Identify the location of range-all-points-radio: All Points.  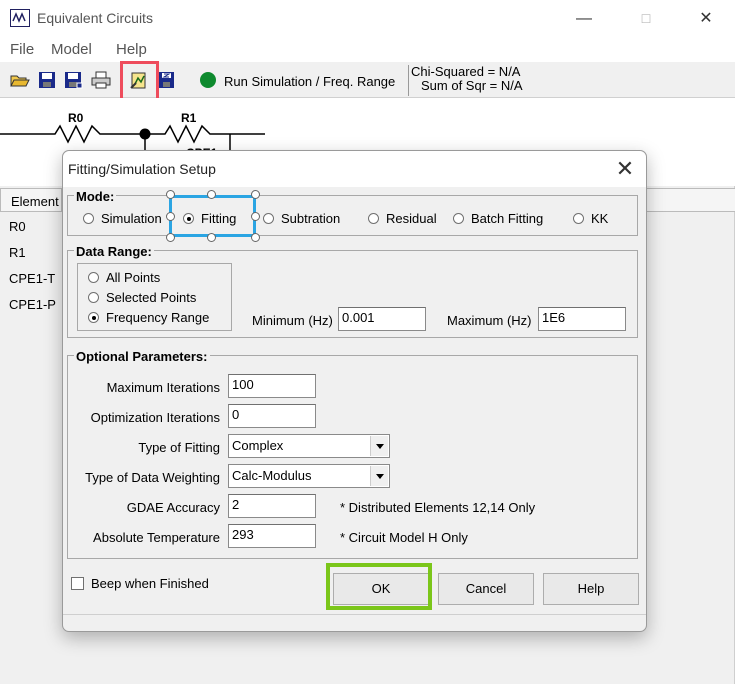
(124, 277).